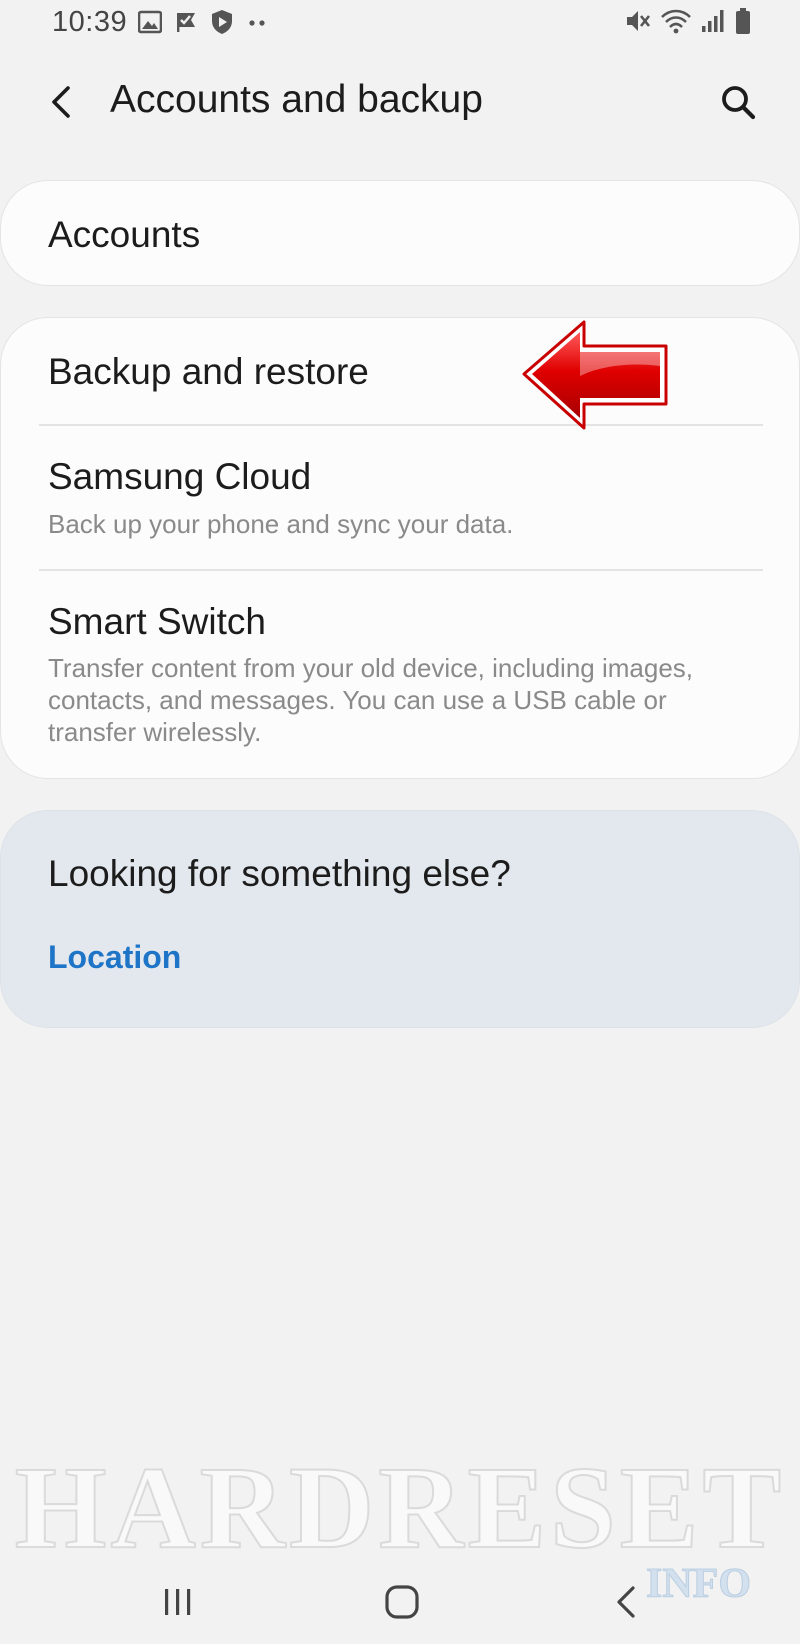 This screenshot has width=800, height=1644. Describe the element at coordinates (208, 371) in the screenshot. I see `backup-and-restore-title: Backup and restore` at that location.